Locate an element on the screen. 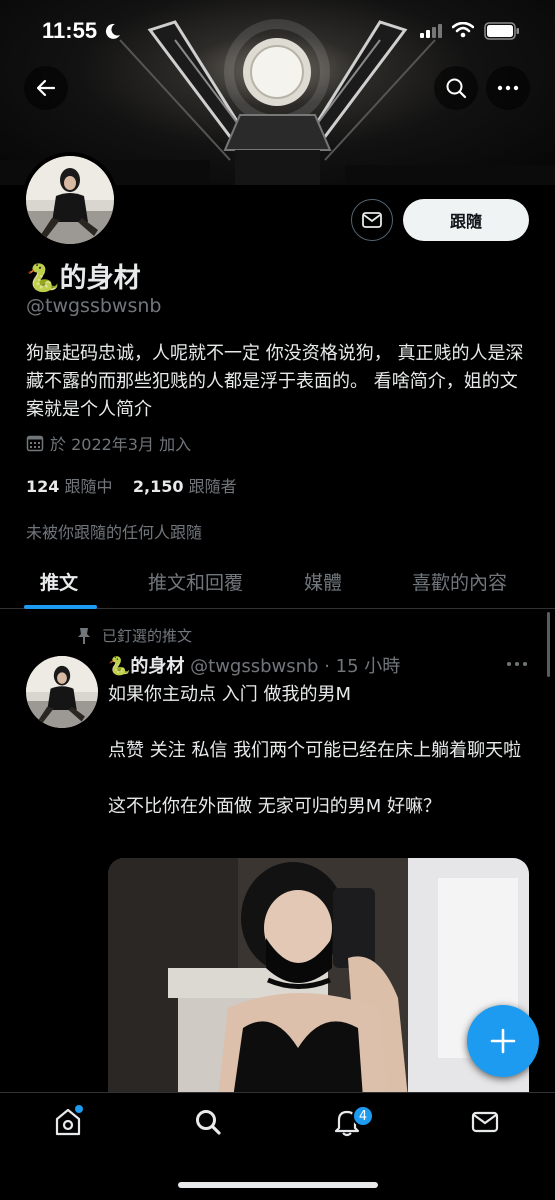 Image resolution: width=555 pixels, height=1200 pixels. compose-tweet-button is located at coordinates (503, 1041).